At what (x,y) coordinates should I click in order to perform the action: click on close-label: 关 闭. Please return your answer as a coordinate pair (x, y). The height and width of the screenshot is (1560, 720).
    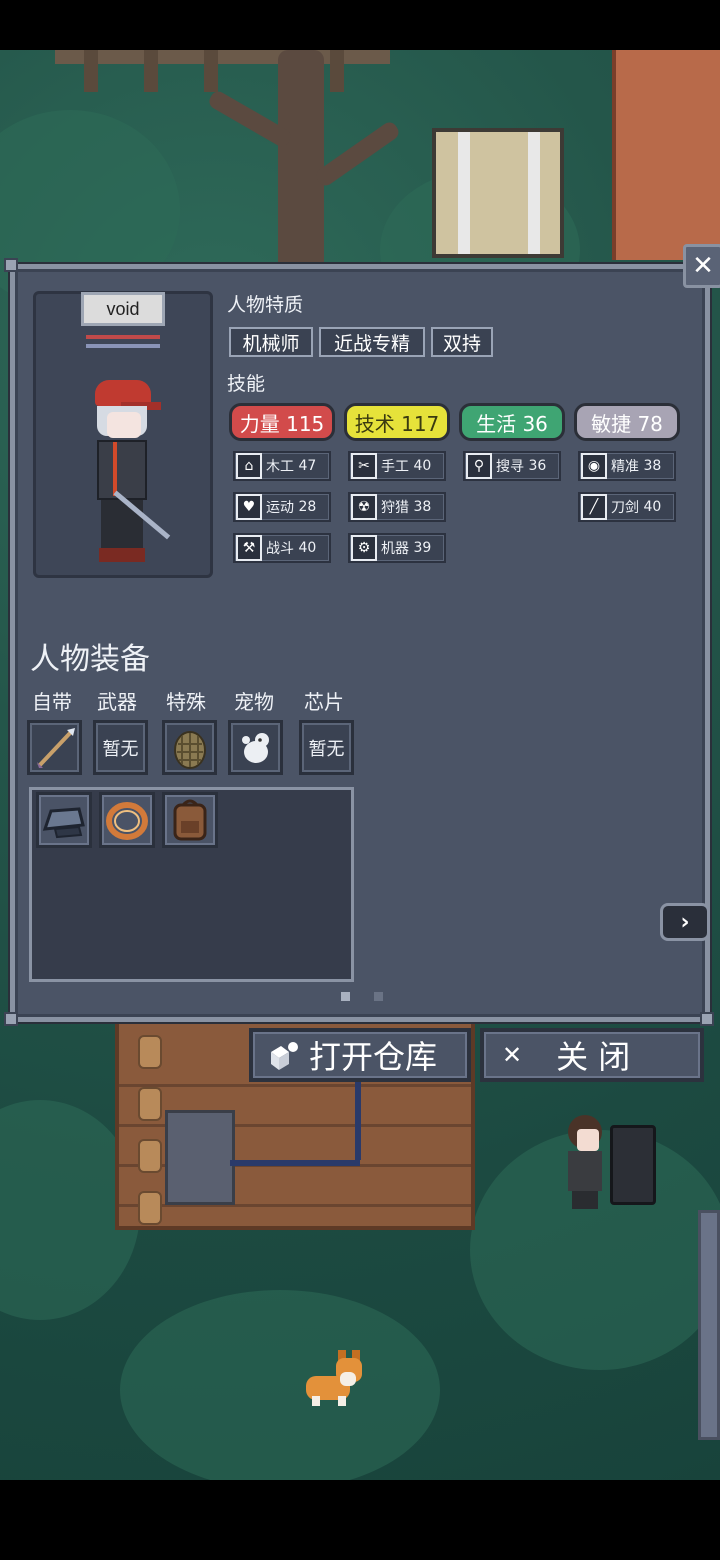
    Looking at the image, I should click on (593, 1057).